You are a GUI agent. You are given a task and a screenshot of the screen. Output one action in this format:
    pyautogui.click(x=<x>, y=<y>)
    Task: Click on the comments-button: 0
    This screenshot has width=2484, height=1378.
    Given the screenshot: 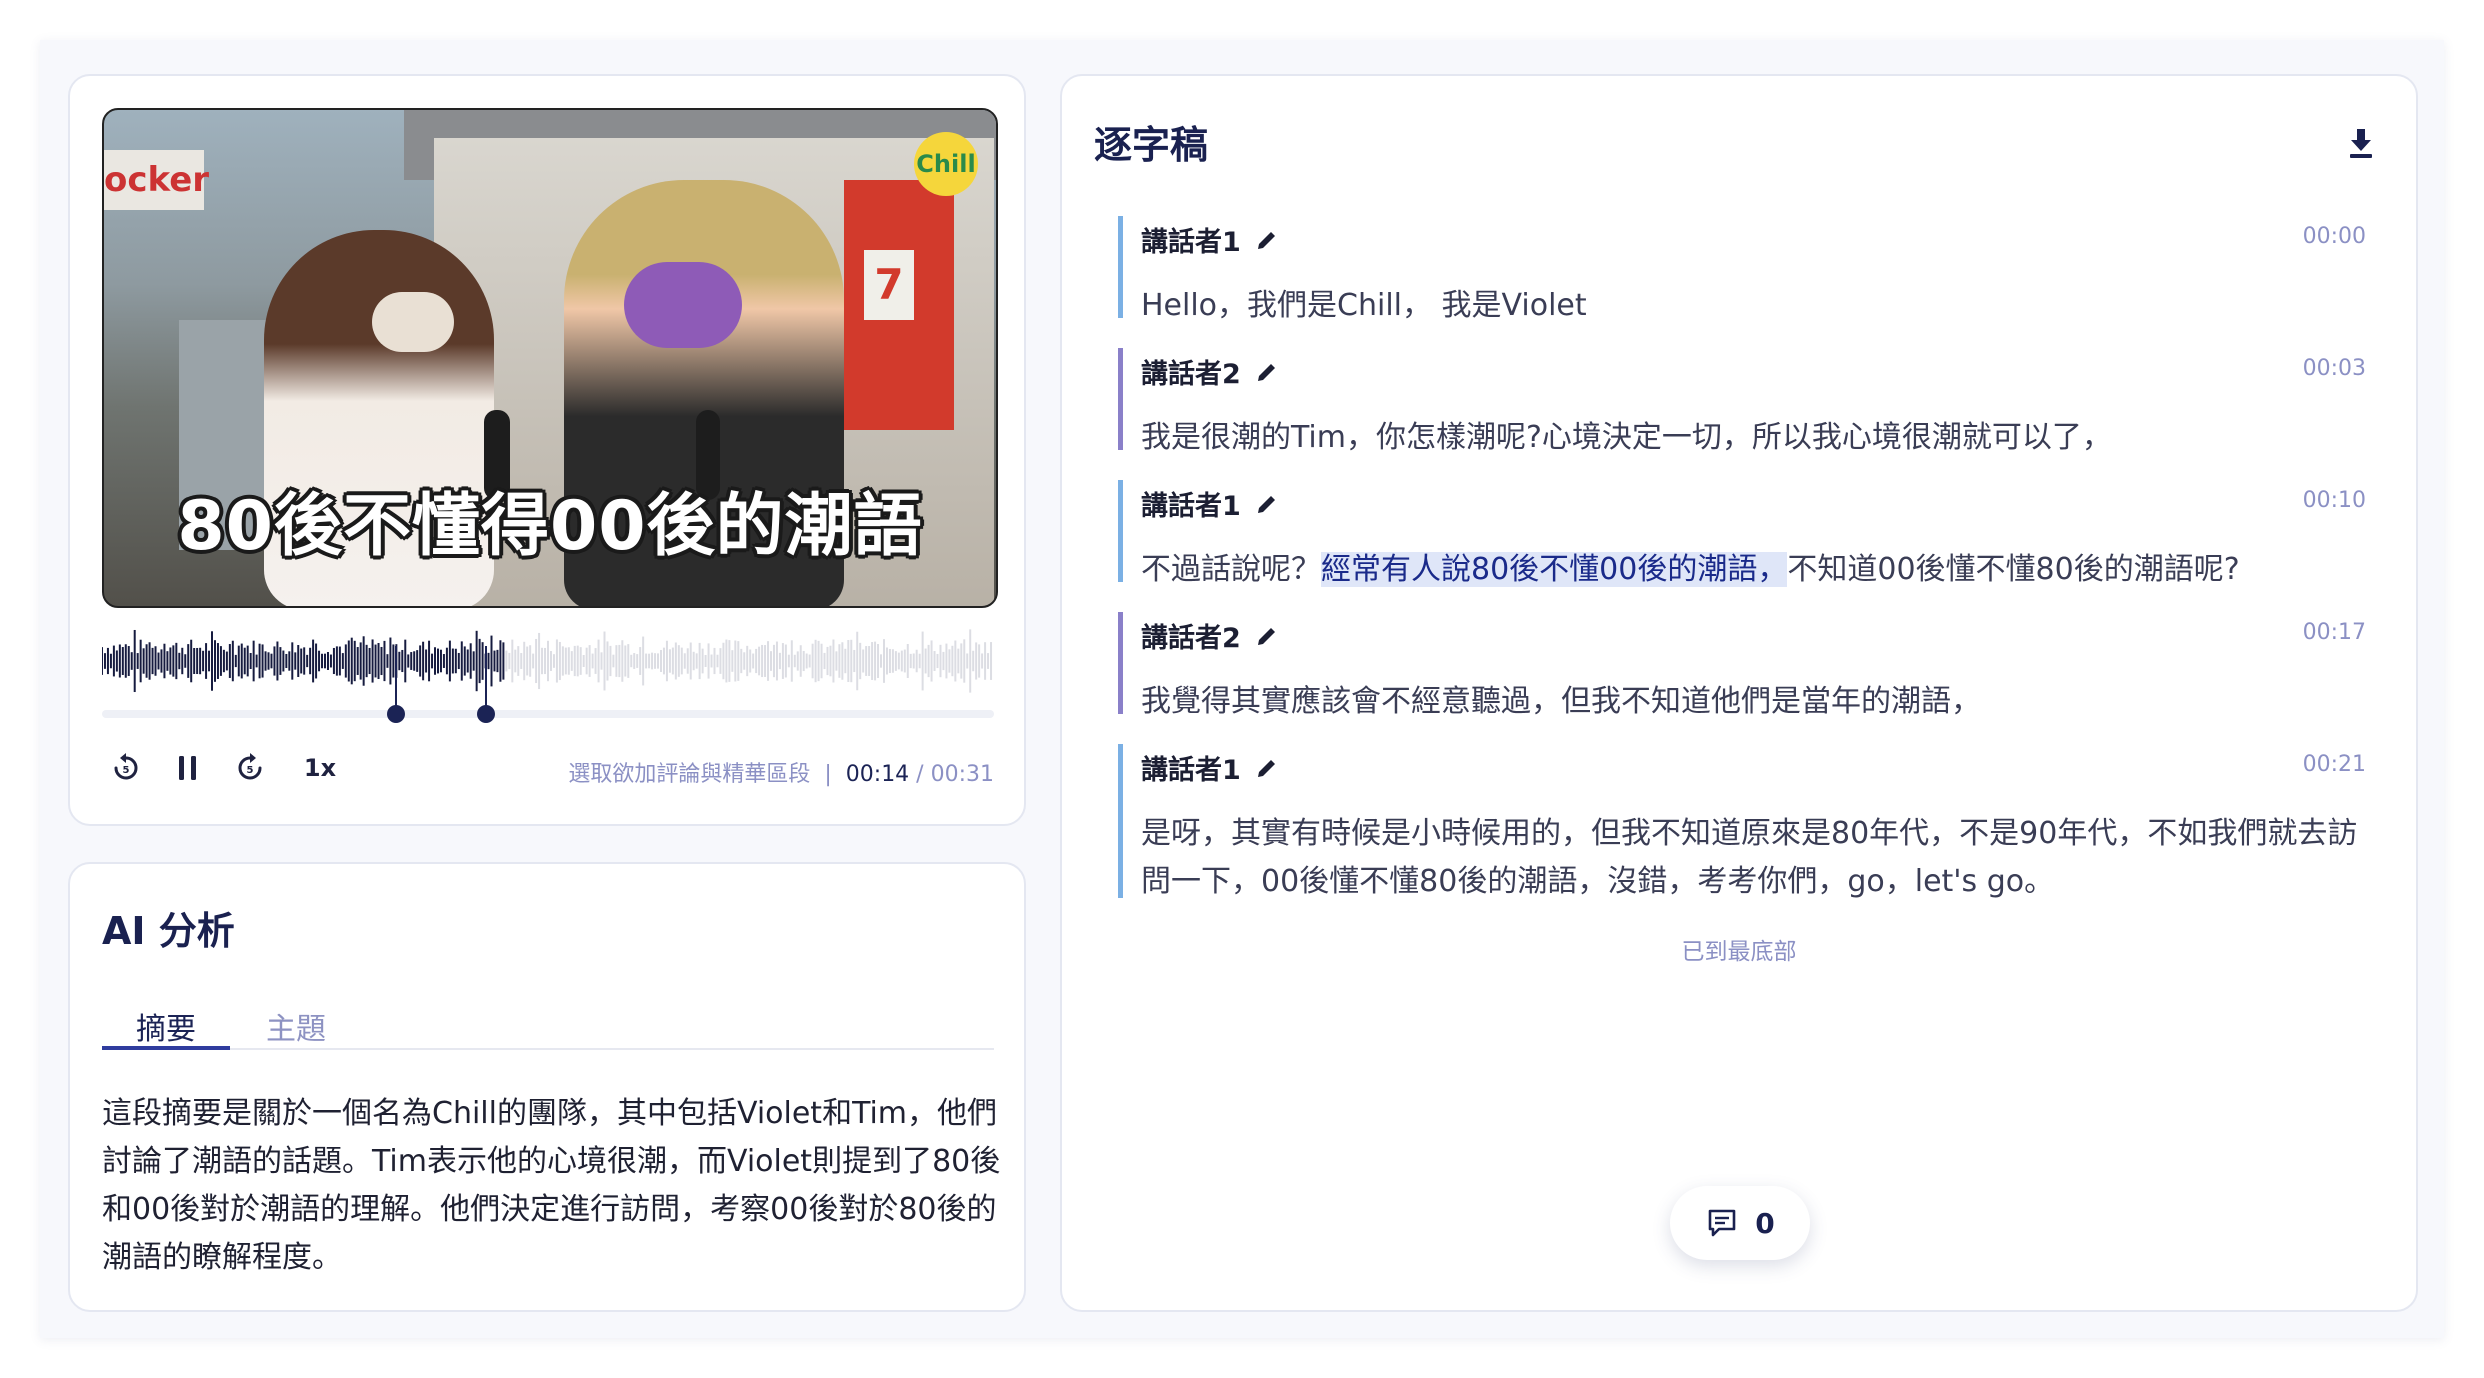 What is the action you would take?
    pyautogui.click(x=1740, y=1223)
    